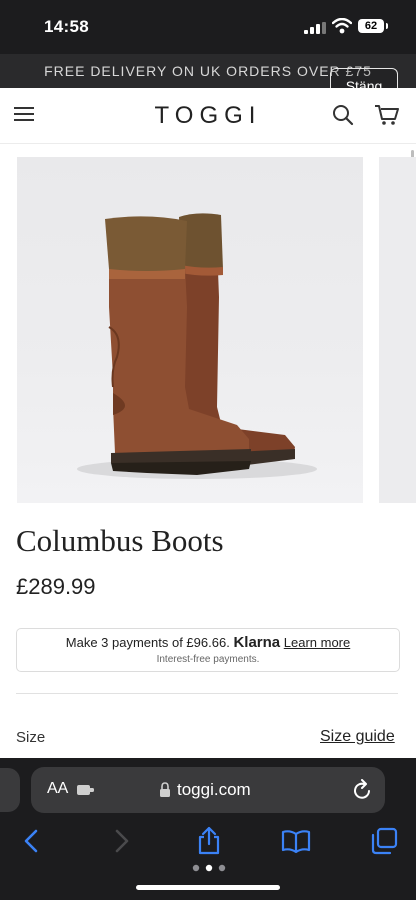 This screenshot has width=416, height=900. Describe the element at coordinates (363, 790) in the screenshot. I see `reload-icon` at that location.